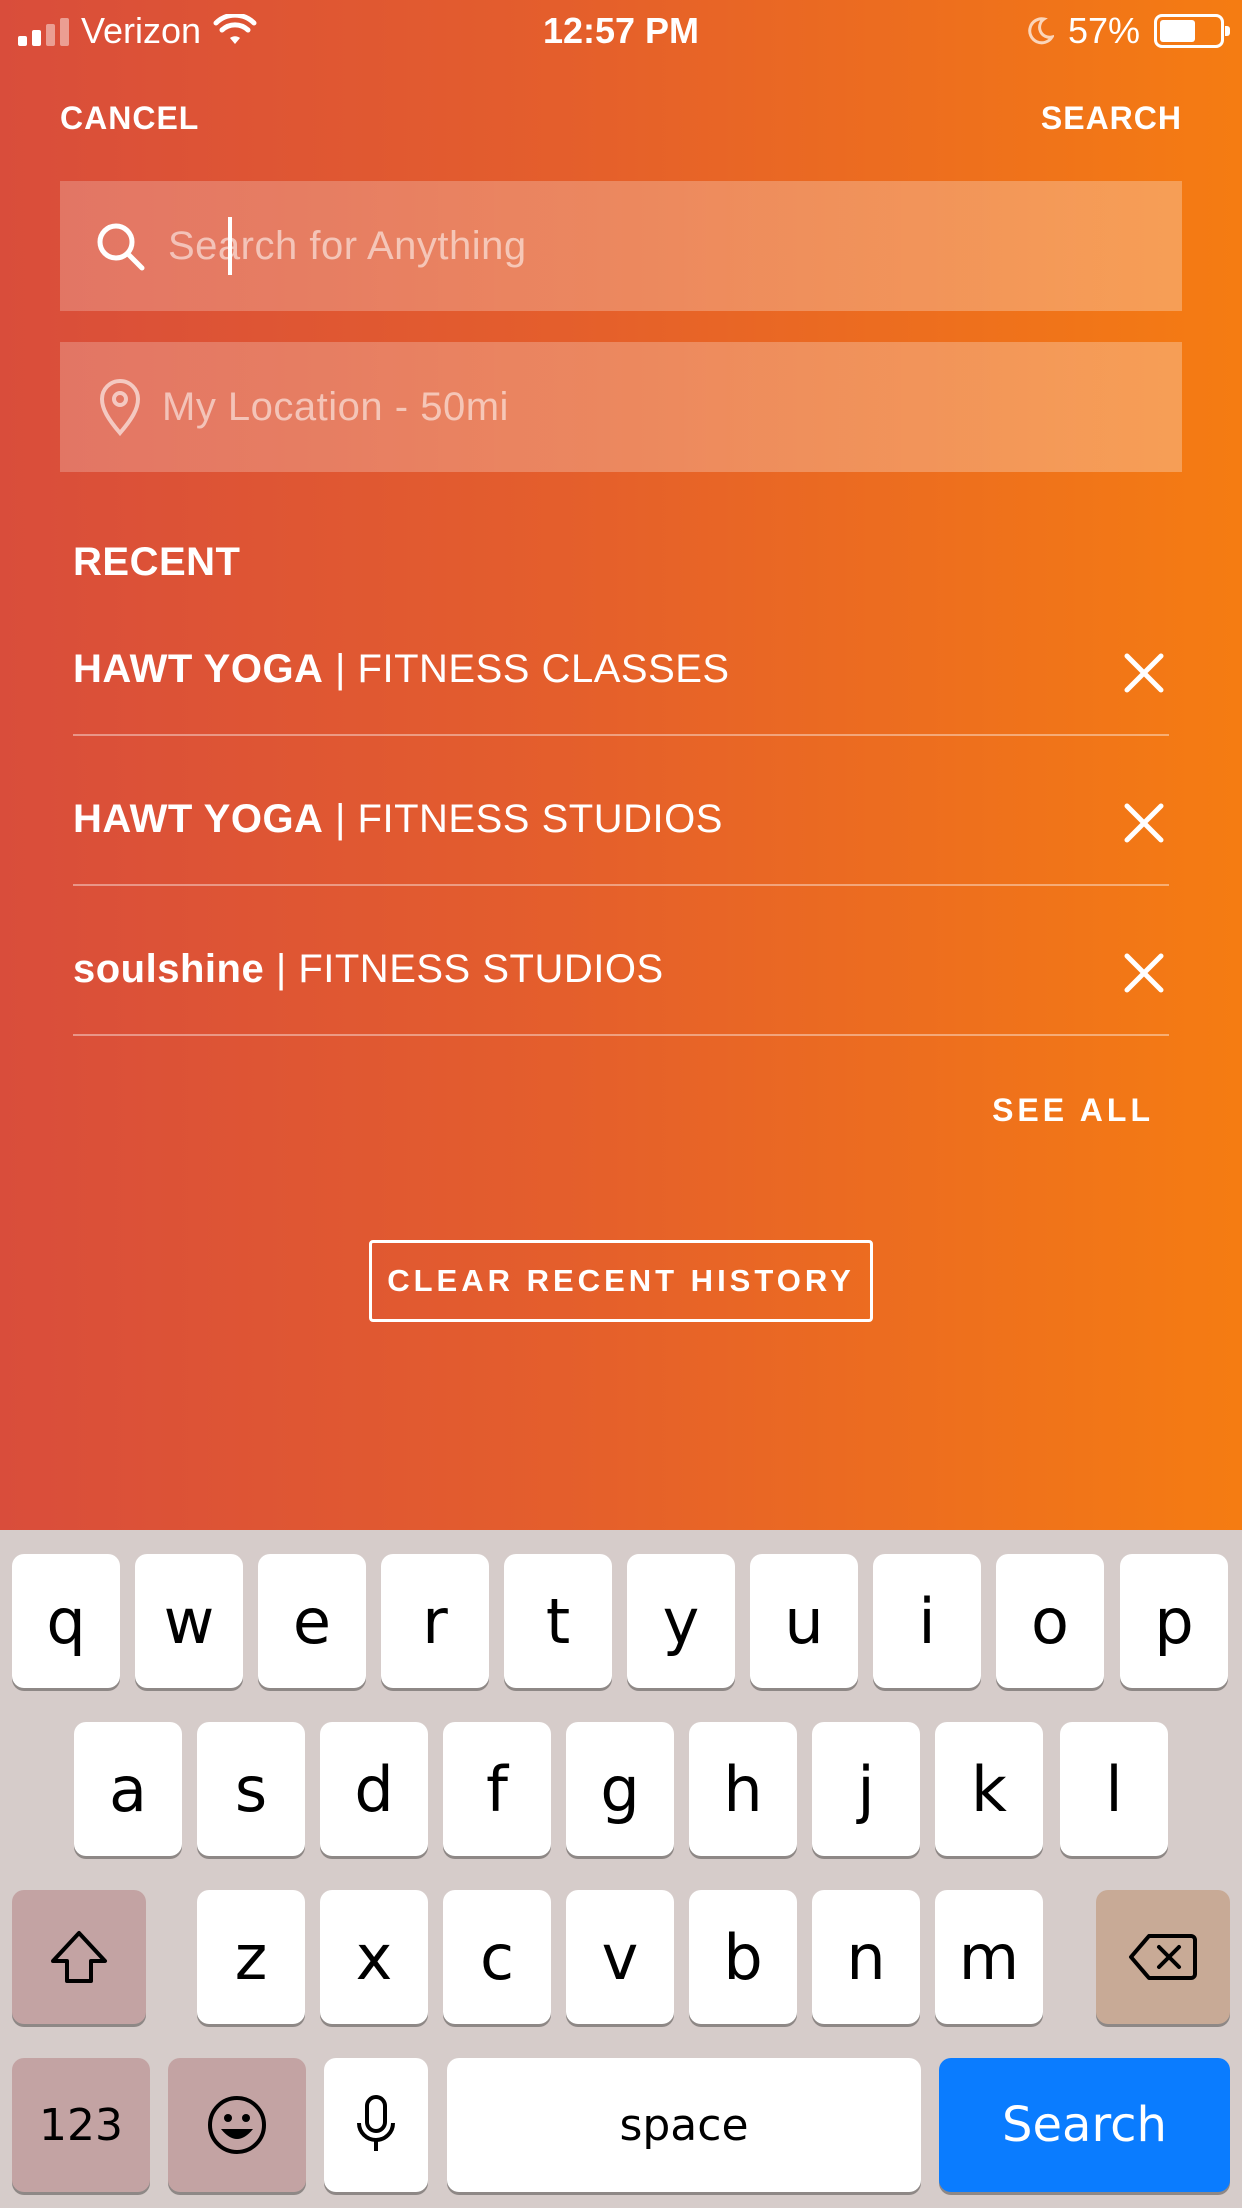 The height and width of the screenshot is (2208, 1242). What do you see at coordinates (558, 1621) in the screenshot?
I see `key-t: t` at bounding box center [558, 1621].